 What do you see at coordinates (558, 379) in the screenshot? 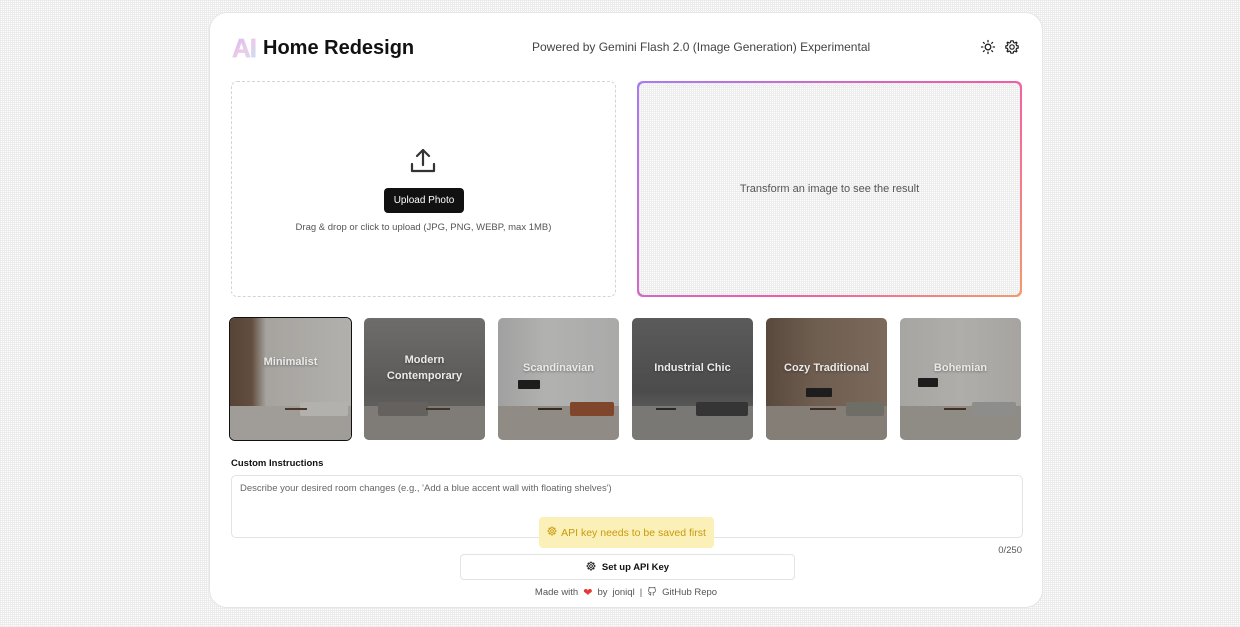
I see `style-tile-scandinavian: Scandinavian` at bounding box center [558, 379].